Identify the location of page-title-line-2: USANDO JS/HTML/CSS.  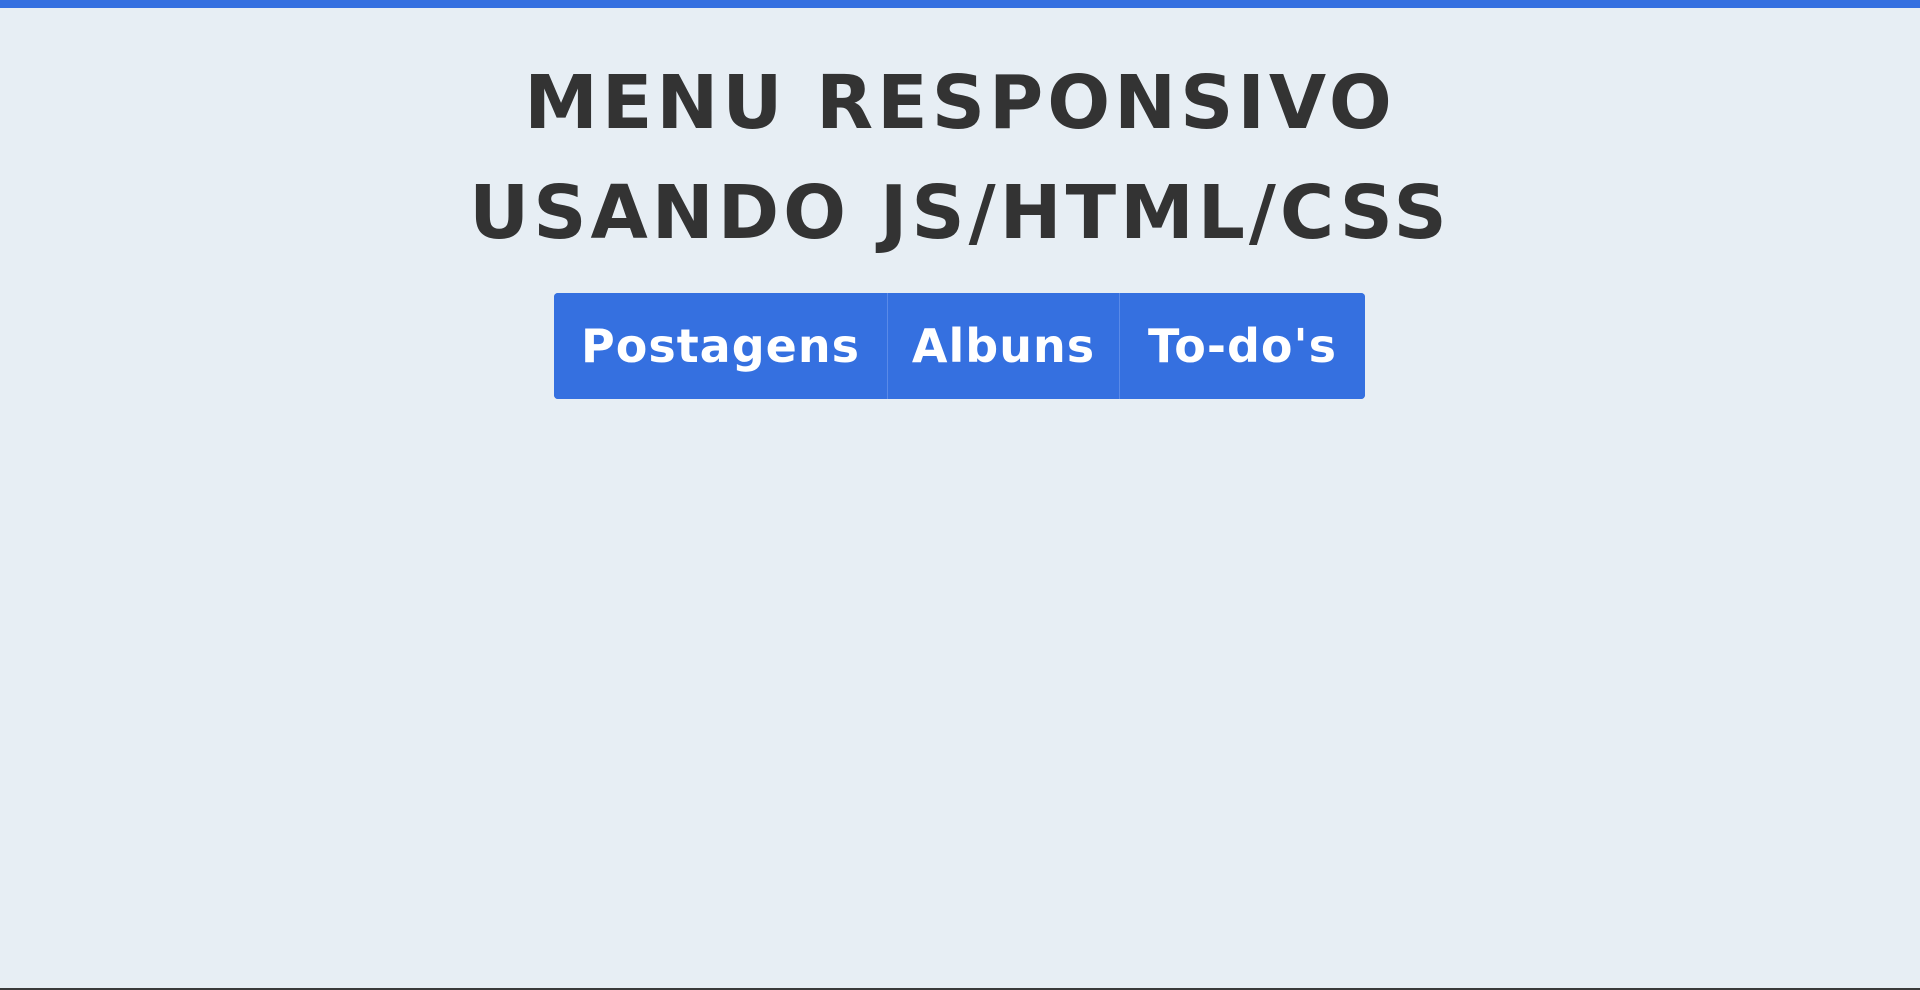
(960, 213).